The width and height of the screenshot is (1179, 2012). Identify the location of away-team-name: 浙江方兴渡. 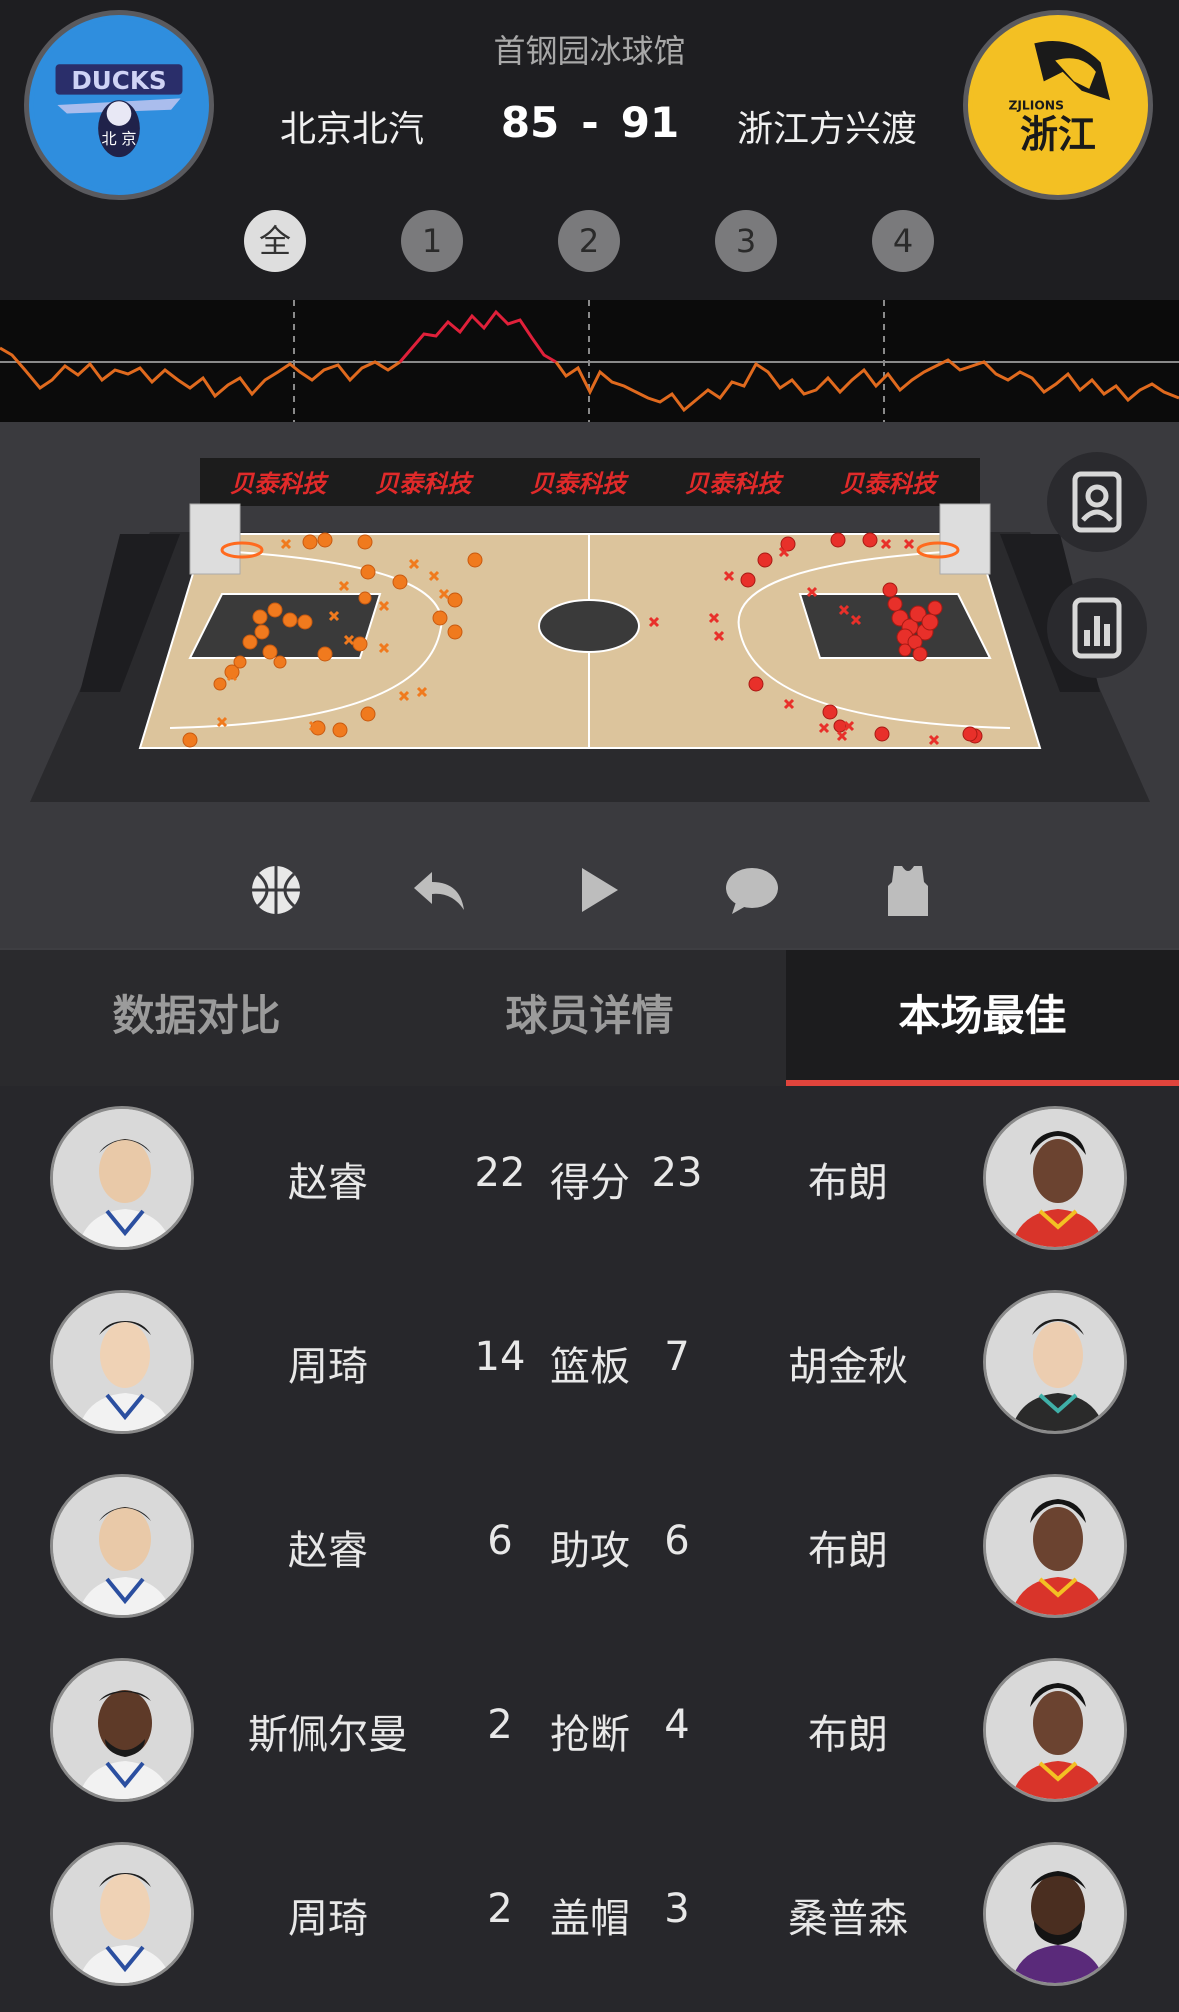
(827, 129).